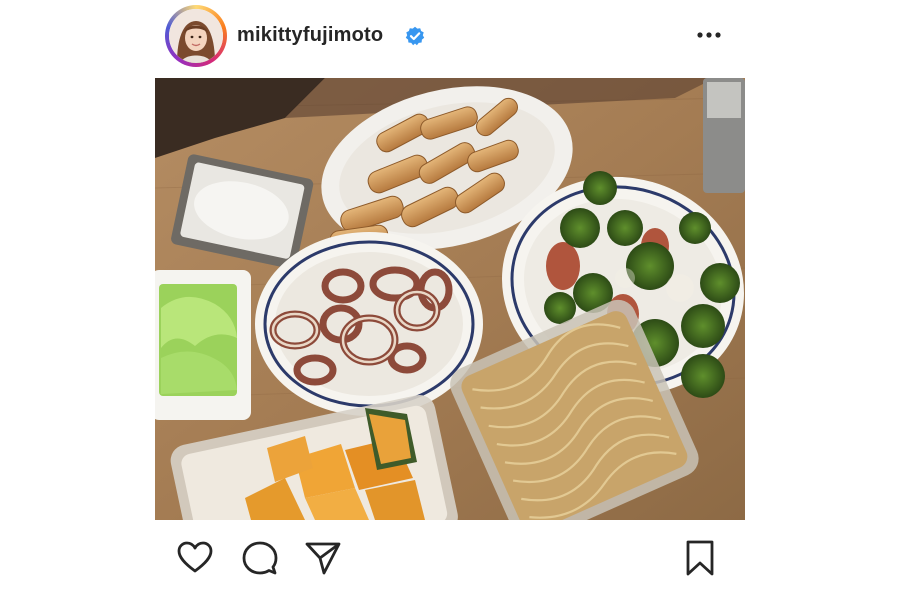 The width and height of the screenshot is (900, 600). I want to click on bookmark-icon, so click(700, 558).